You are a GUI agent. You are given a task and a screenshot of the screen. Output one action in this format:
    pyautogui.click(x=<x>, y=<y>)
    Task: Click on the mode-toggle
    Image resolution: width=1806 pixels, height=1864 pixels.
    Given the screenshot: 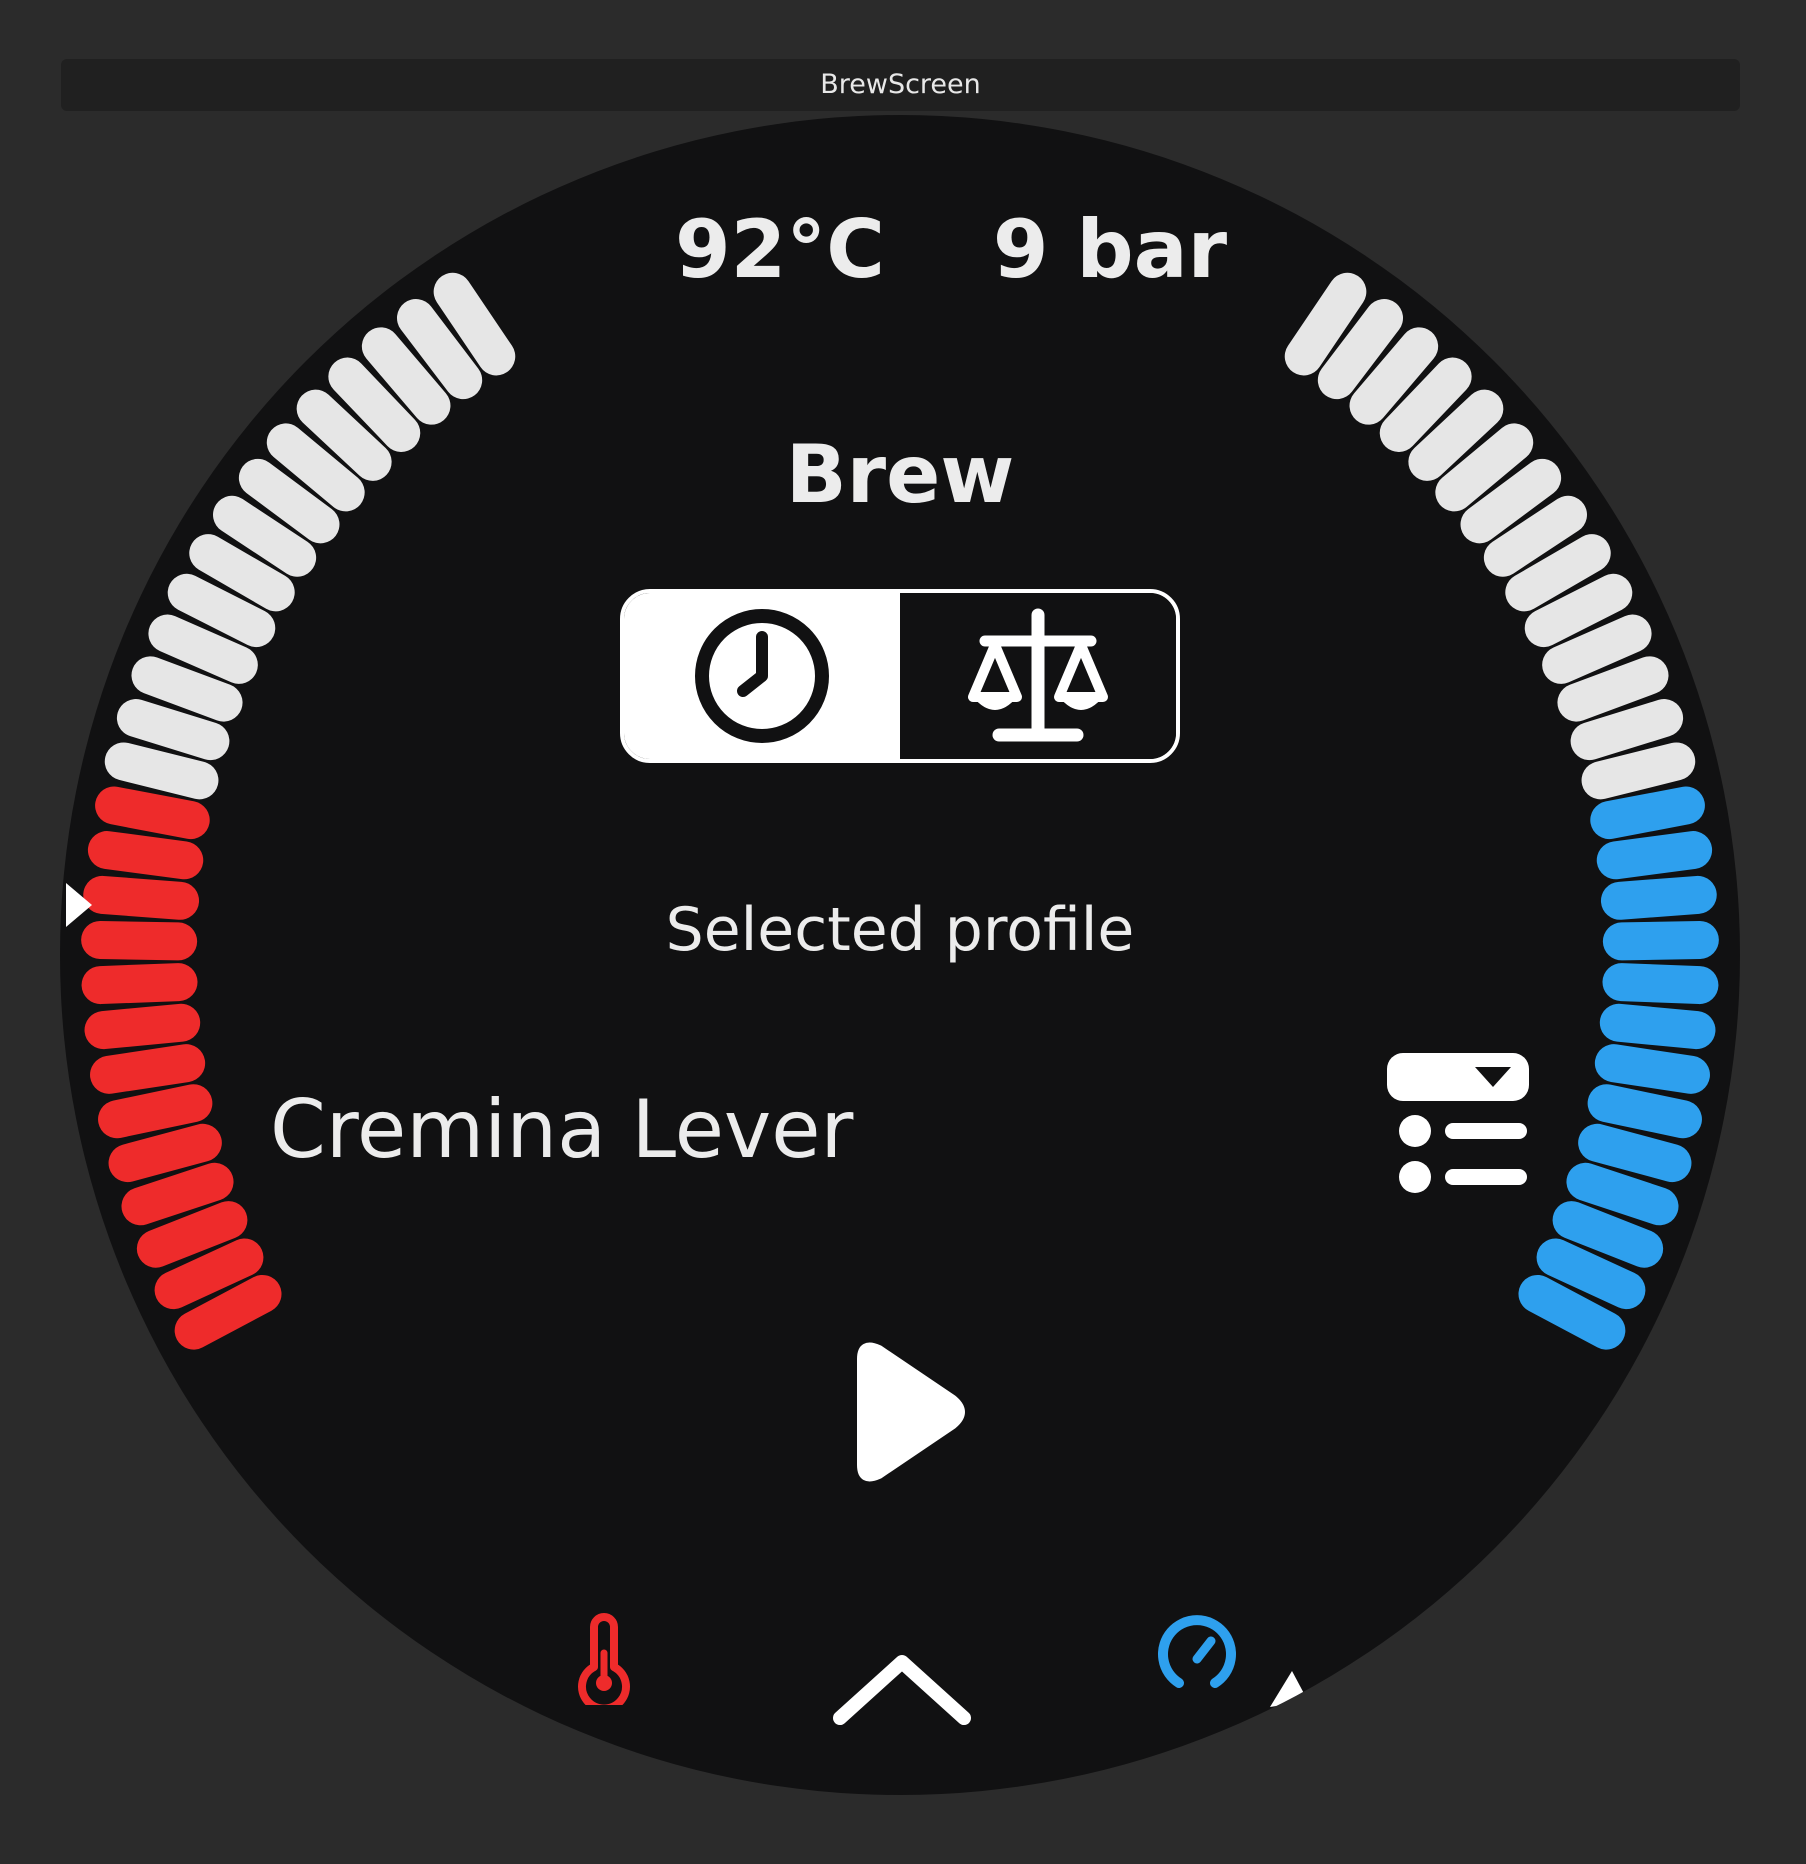 What is the action you would take?
    pyautogui.click(x=900, y=676)
    